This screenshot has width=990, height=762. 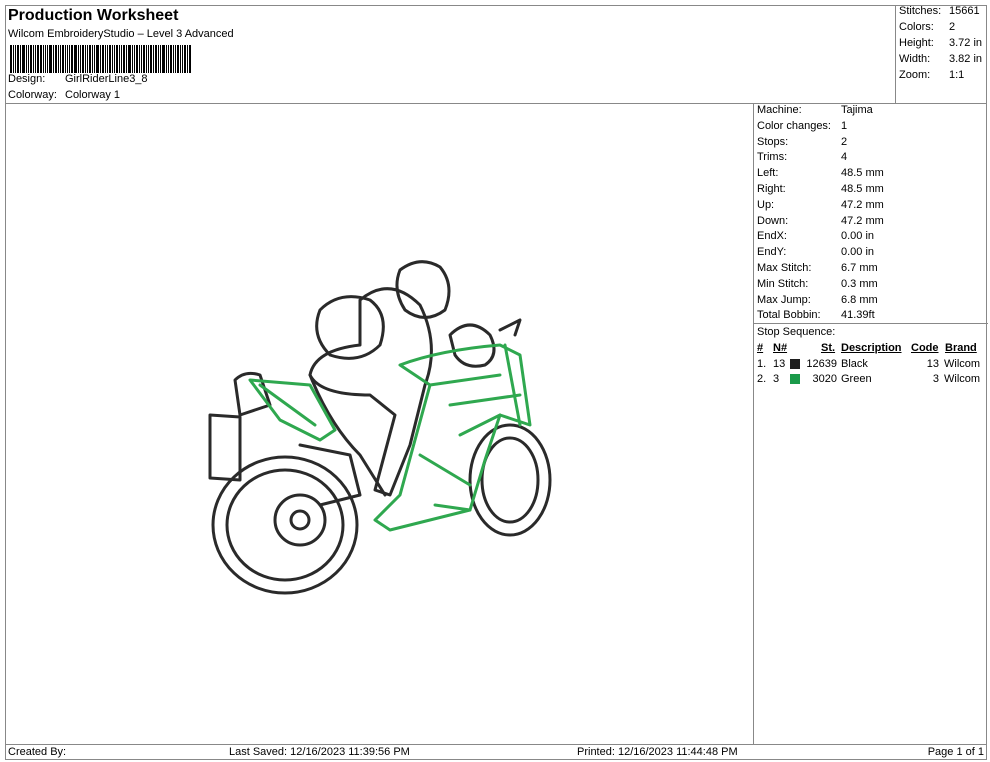 What do you see at coordinates (817, 283) in the screenshot?
I see `detail-row: Min Stitch: 0.3 mm` at bounding box center [817, 283].